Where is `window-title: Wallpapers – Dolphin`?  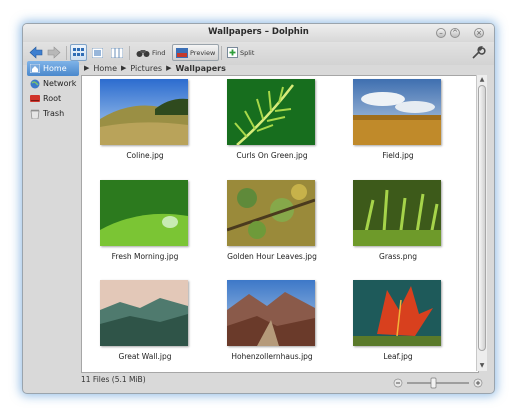 window-title: Wallpapers – Dolphin is located at coordinates (258, 32).